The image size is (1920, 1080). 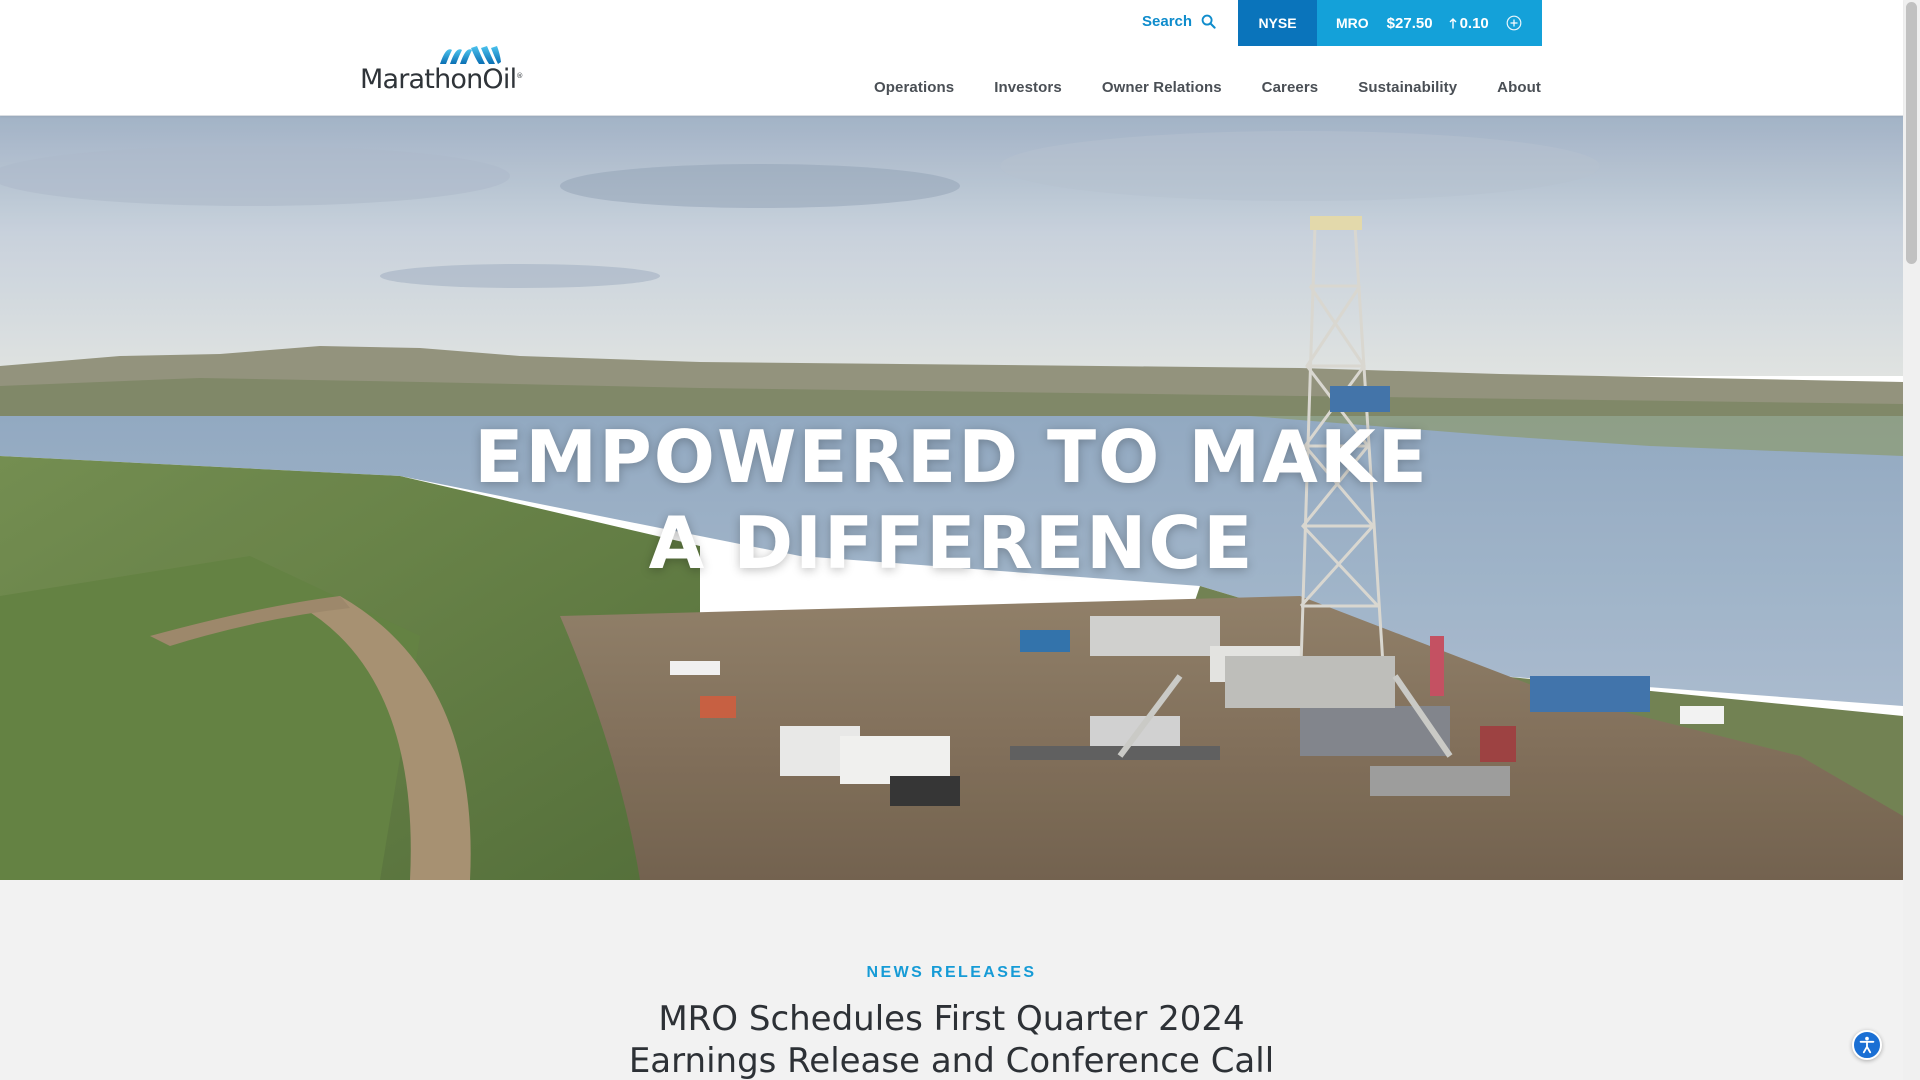 I want to click on nav-item-investors: Investors, so click(x=1028, y=87).